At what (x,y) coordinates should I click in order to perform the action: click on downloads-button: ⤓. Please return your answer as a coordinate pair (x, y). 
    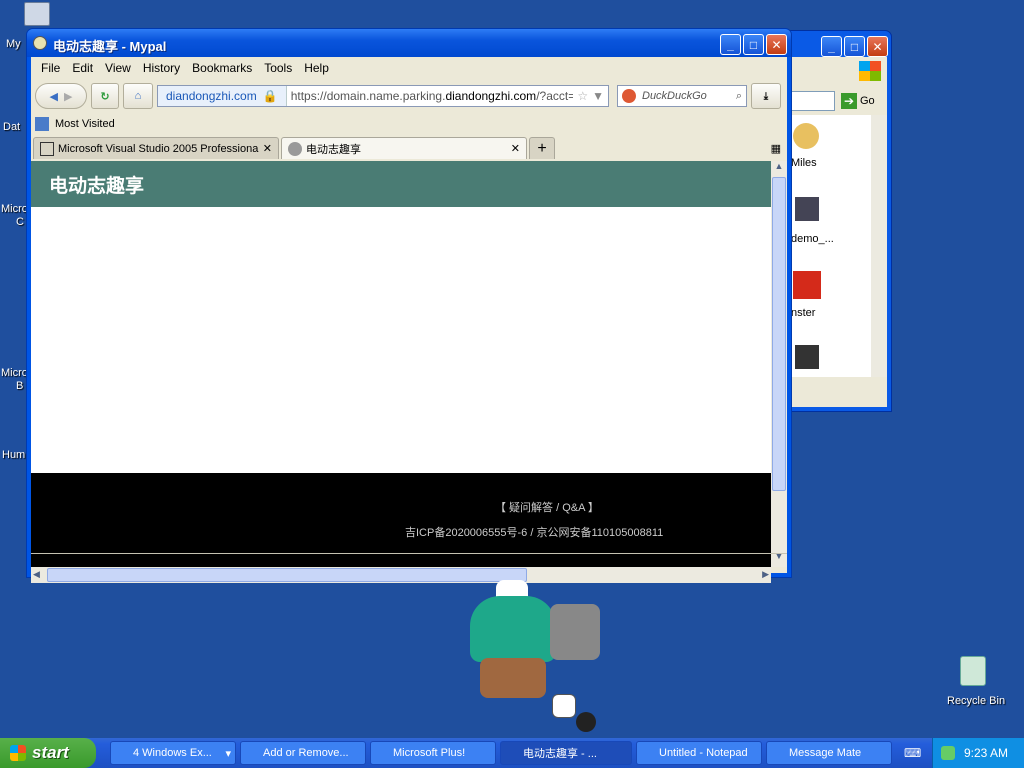
    Looking at the image, I should click on (766, 96).